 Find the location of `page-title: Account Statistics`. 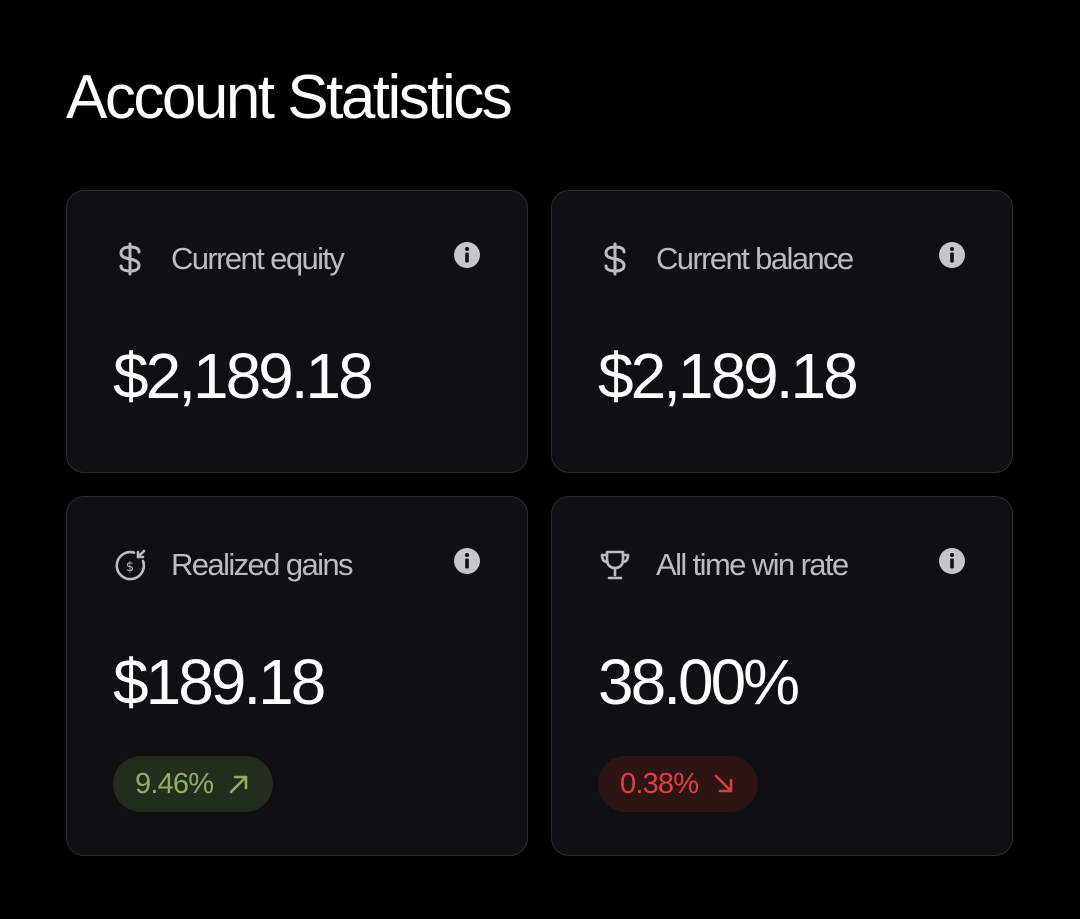

page-title: Account Statistics is located at coordinates (289, 97).